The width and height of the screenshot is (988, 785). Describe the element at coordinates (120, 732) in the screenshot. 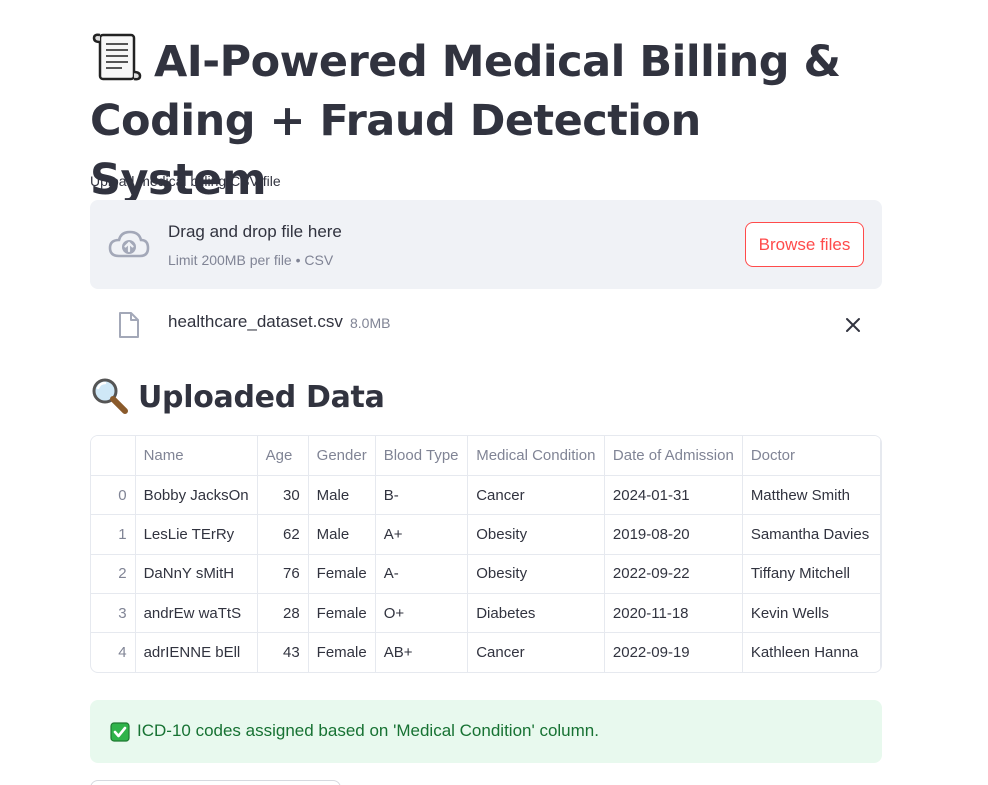

I see `check-mark-icon` at that location.